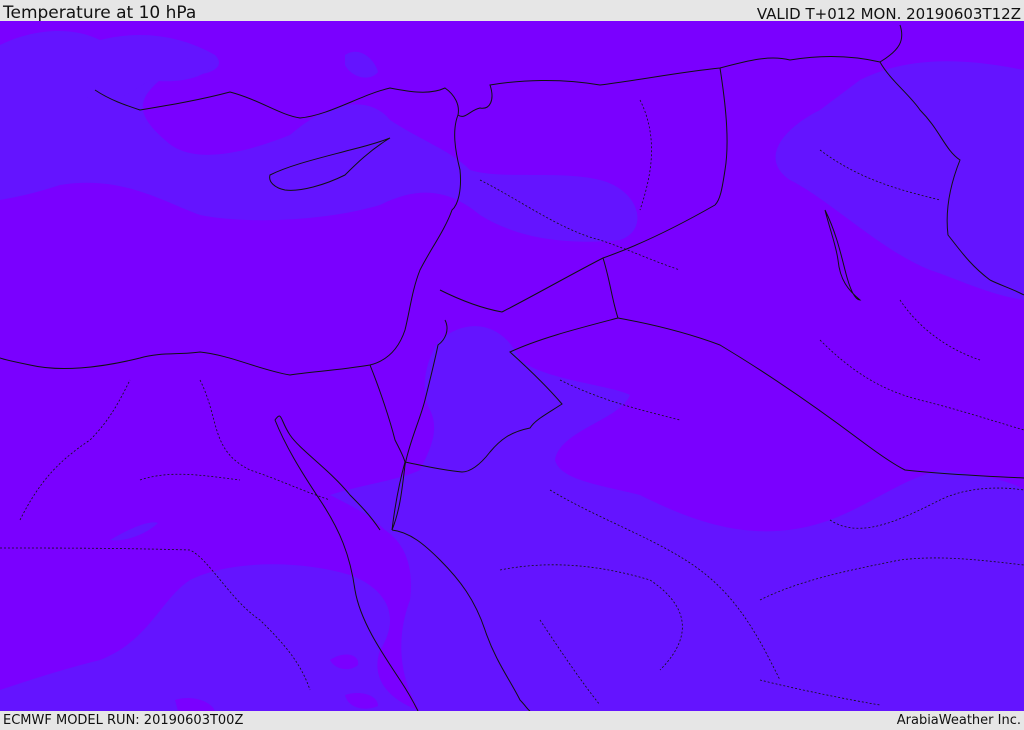  I want to click on credit-label: ArabiaWeather Inc., so click(958, 720).